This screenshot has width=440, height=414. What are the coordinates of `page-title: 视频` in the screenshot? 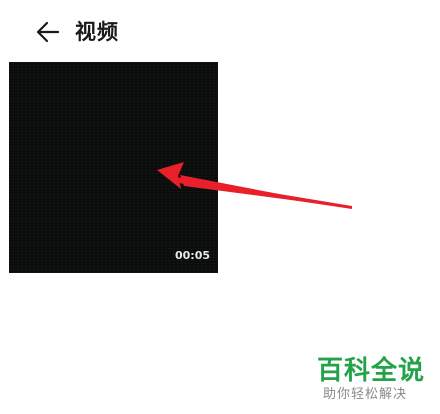 It's located at (97, 32).